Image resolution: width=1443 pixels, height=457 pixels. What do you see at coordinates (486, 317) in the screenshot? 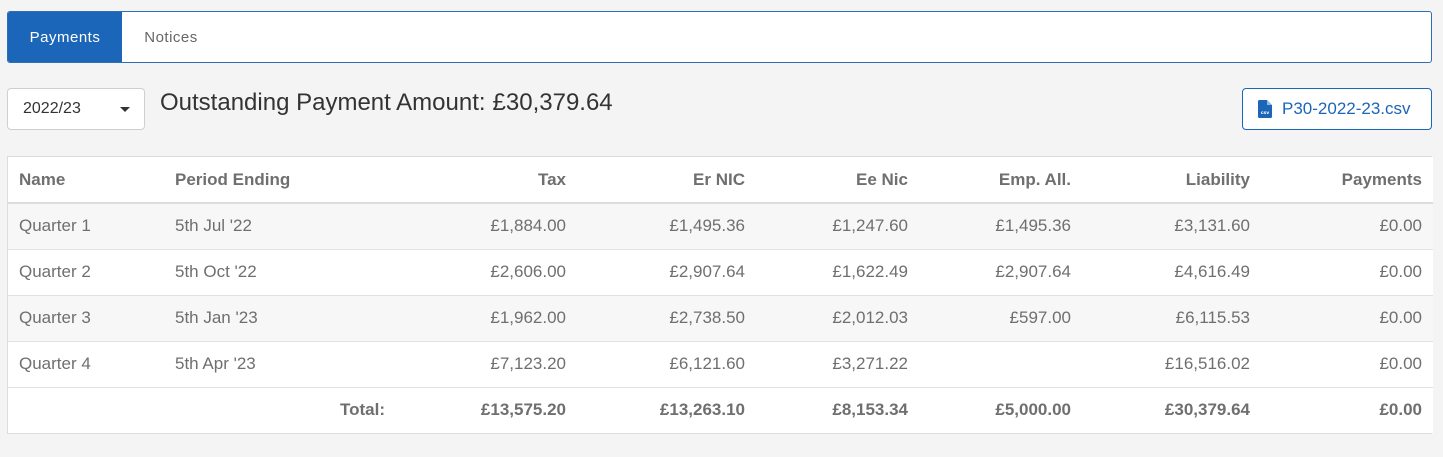
I see `cell-tax: £1,962.00` at bounding box center [486, 317].